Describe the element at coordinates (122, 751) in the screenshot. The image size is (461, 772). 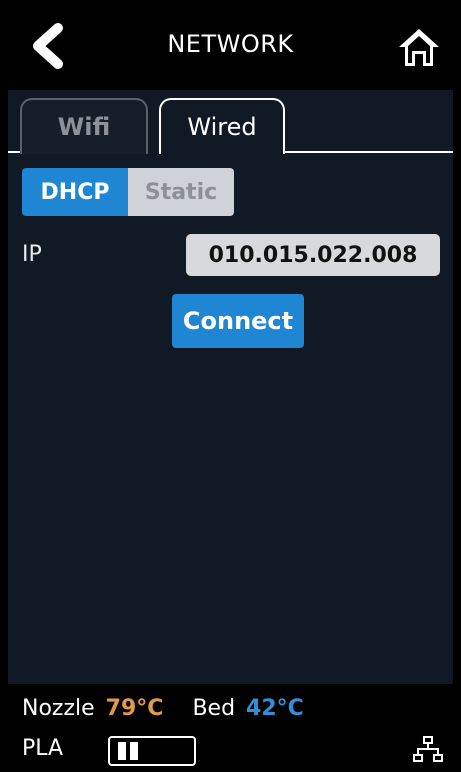
I see `spool-bar-left` at that location.